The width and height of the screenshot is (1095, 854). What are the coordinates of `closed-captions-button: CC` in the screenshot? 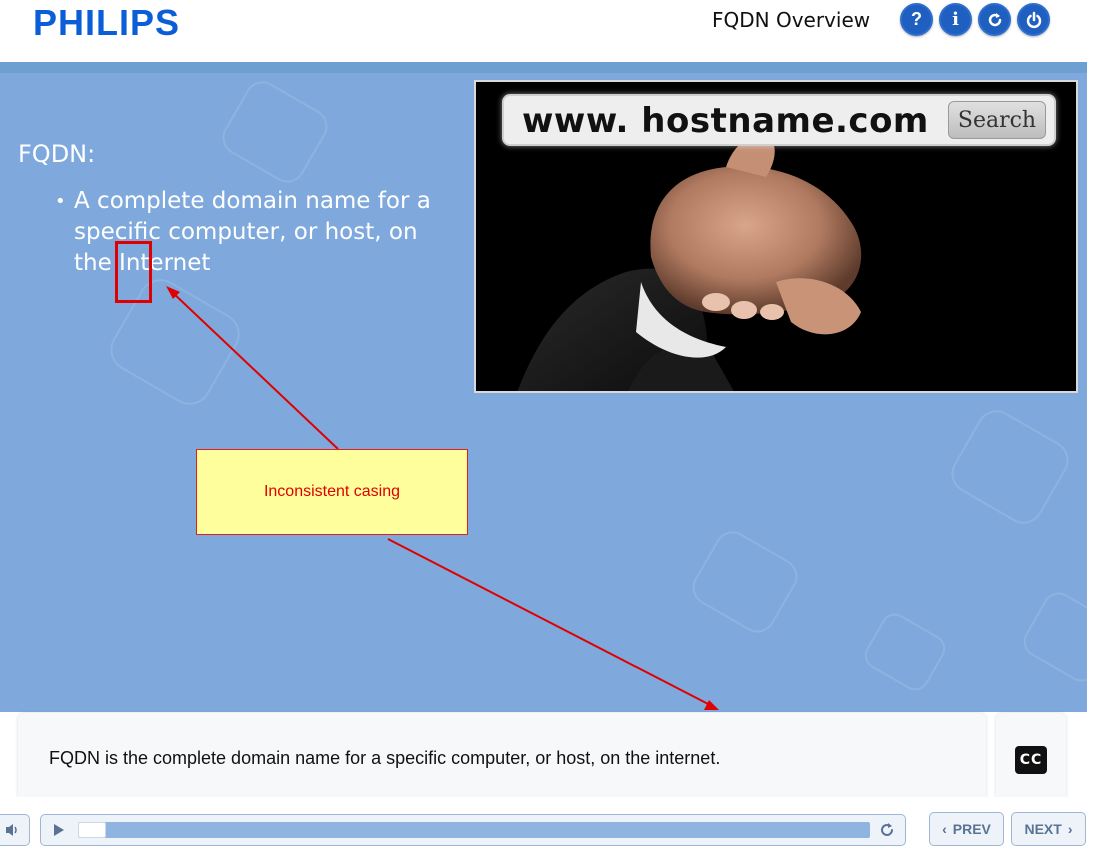 It's located at (1031, 760).